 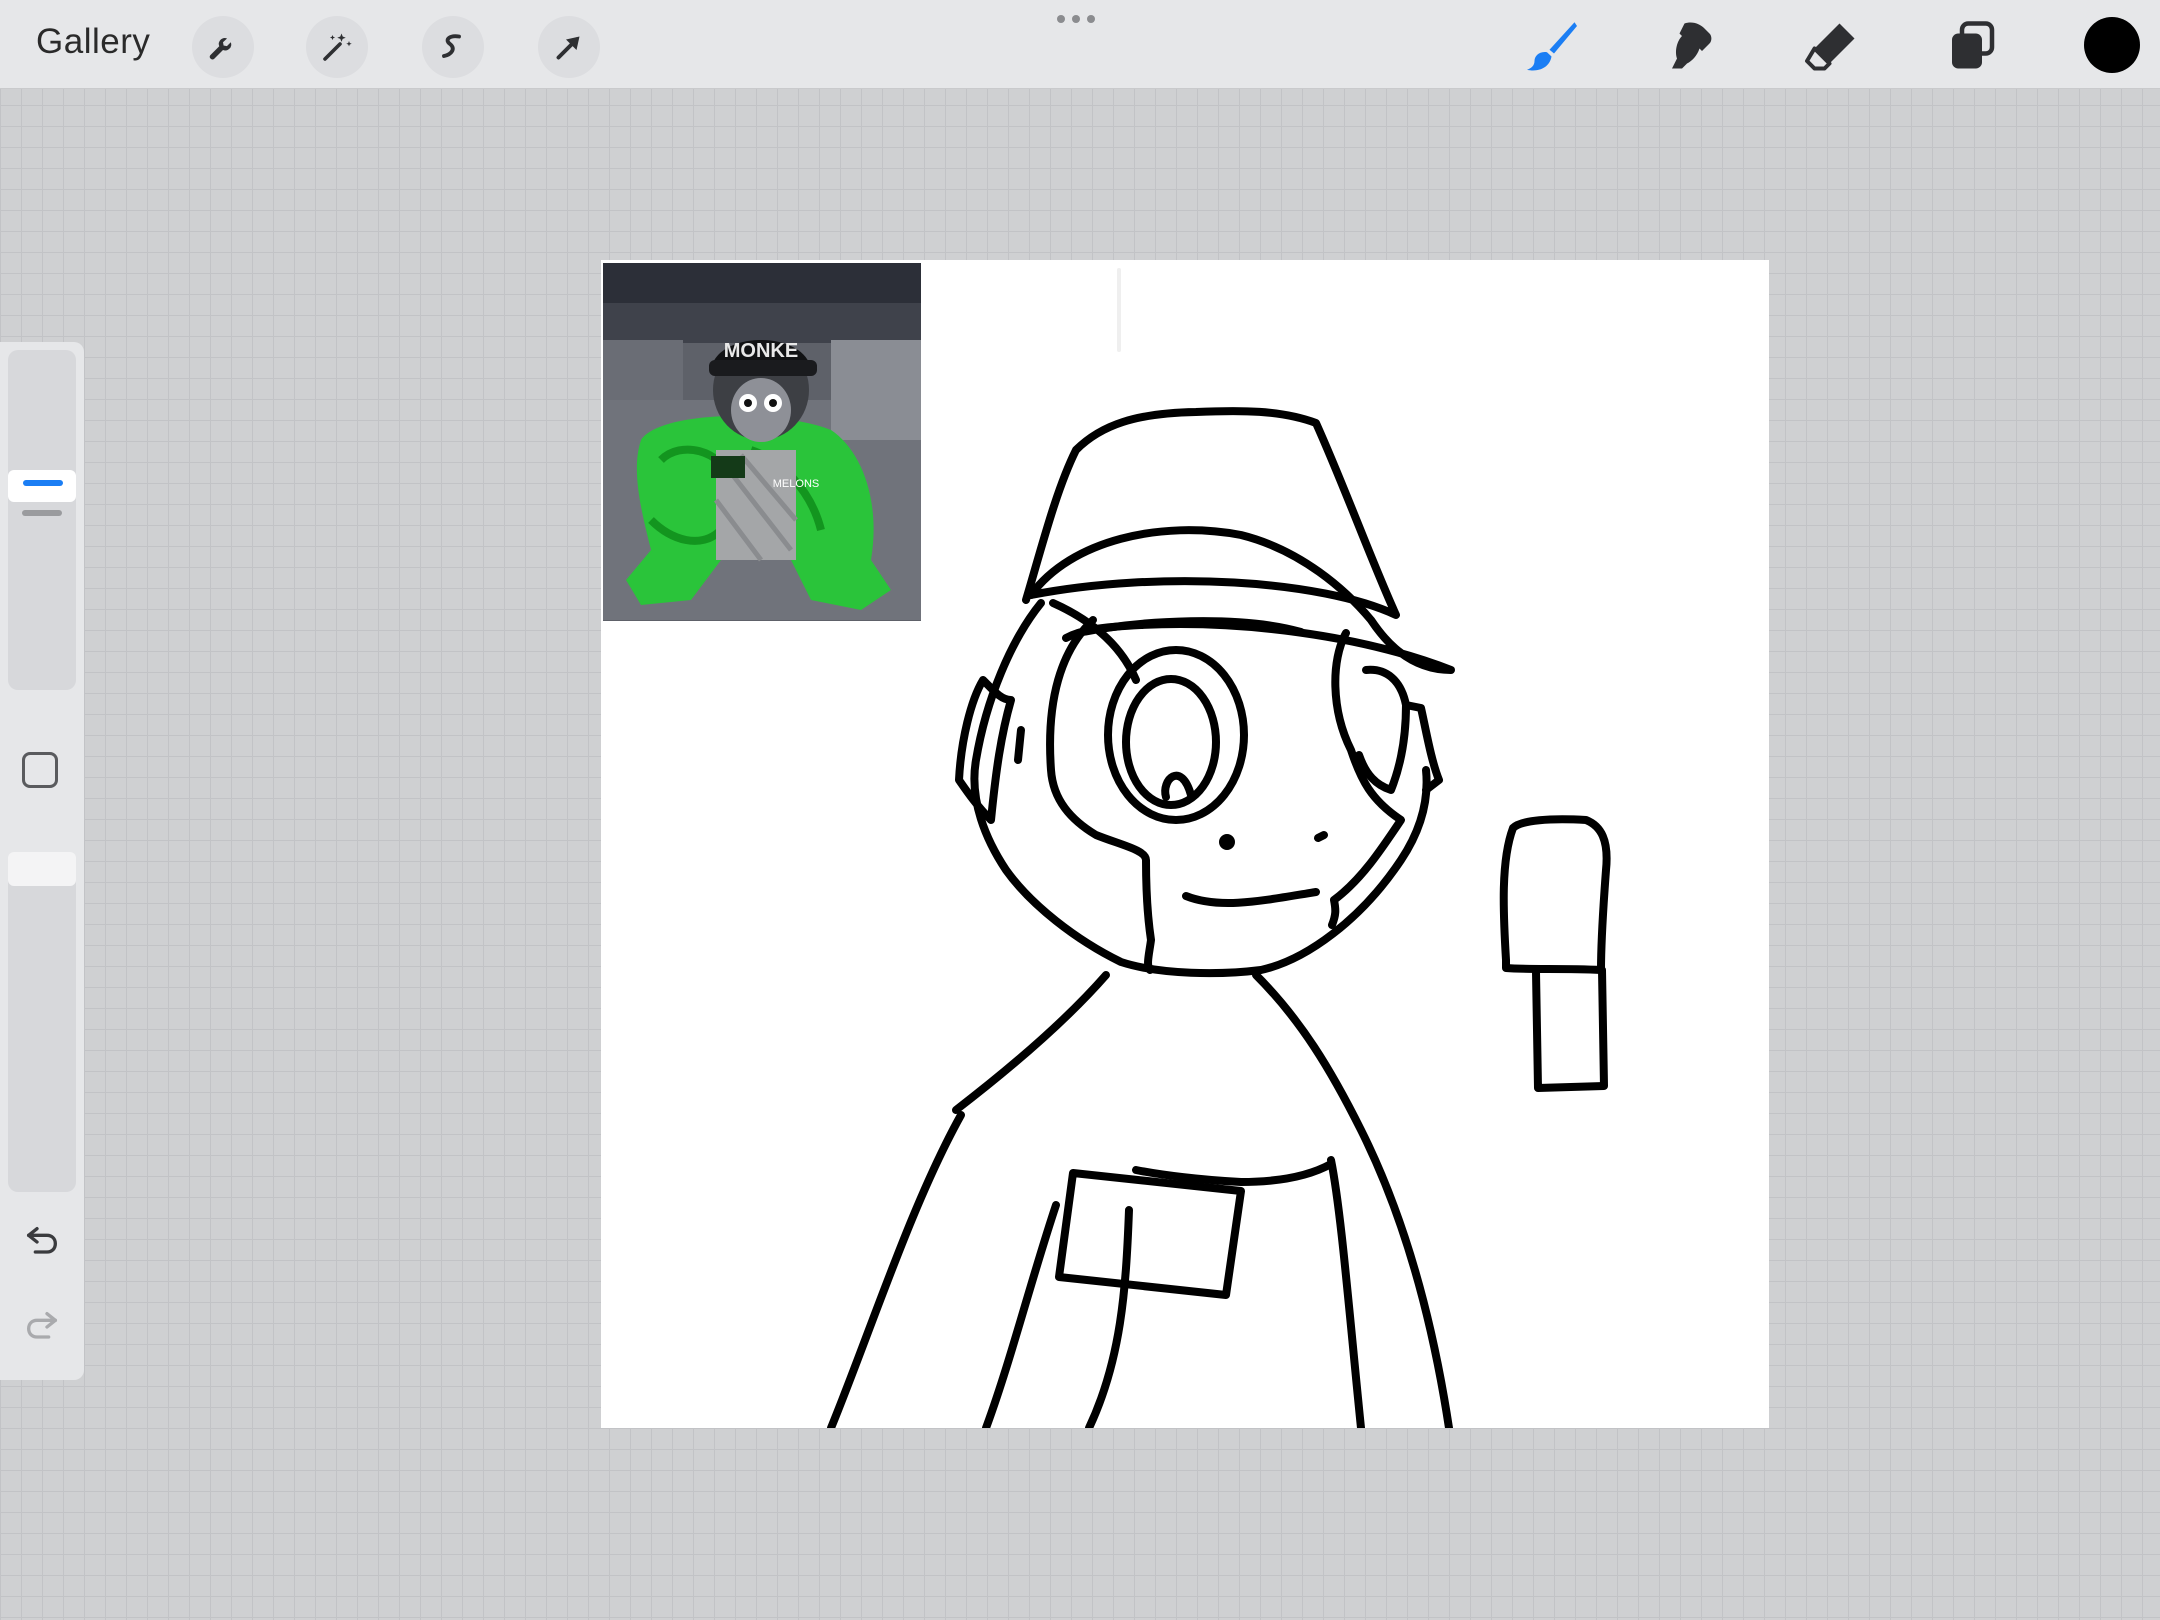 I want to click on redo-icon, so click(x=41, y=1325).